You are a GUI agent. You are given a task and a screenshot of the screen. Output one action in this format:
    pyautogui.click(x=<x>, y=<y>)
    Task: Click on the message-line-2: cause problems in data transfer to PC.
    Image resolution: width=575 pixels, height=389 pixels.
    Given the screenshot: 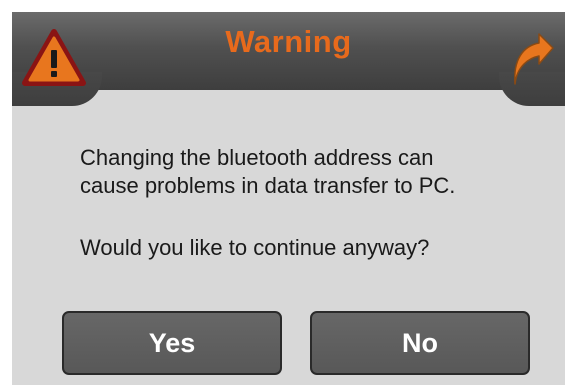 What is the action you would take?
    pyautogui.click(x=268, y=185)
    